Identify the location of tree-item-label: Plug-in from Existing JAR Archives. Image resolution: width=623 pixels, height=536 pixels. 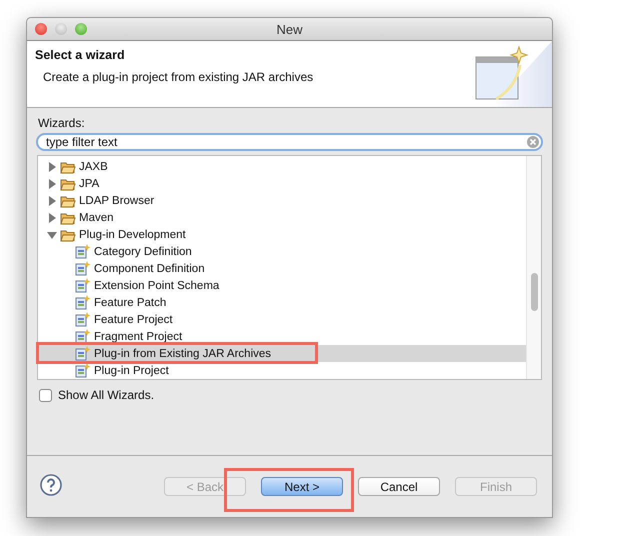
(183, 354).